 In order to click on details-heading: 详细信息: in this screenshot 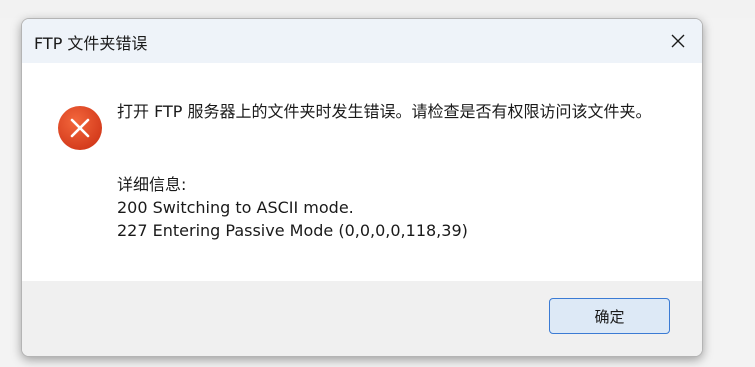, I will do `click(152, 184)`.